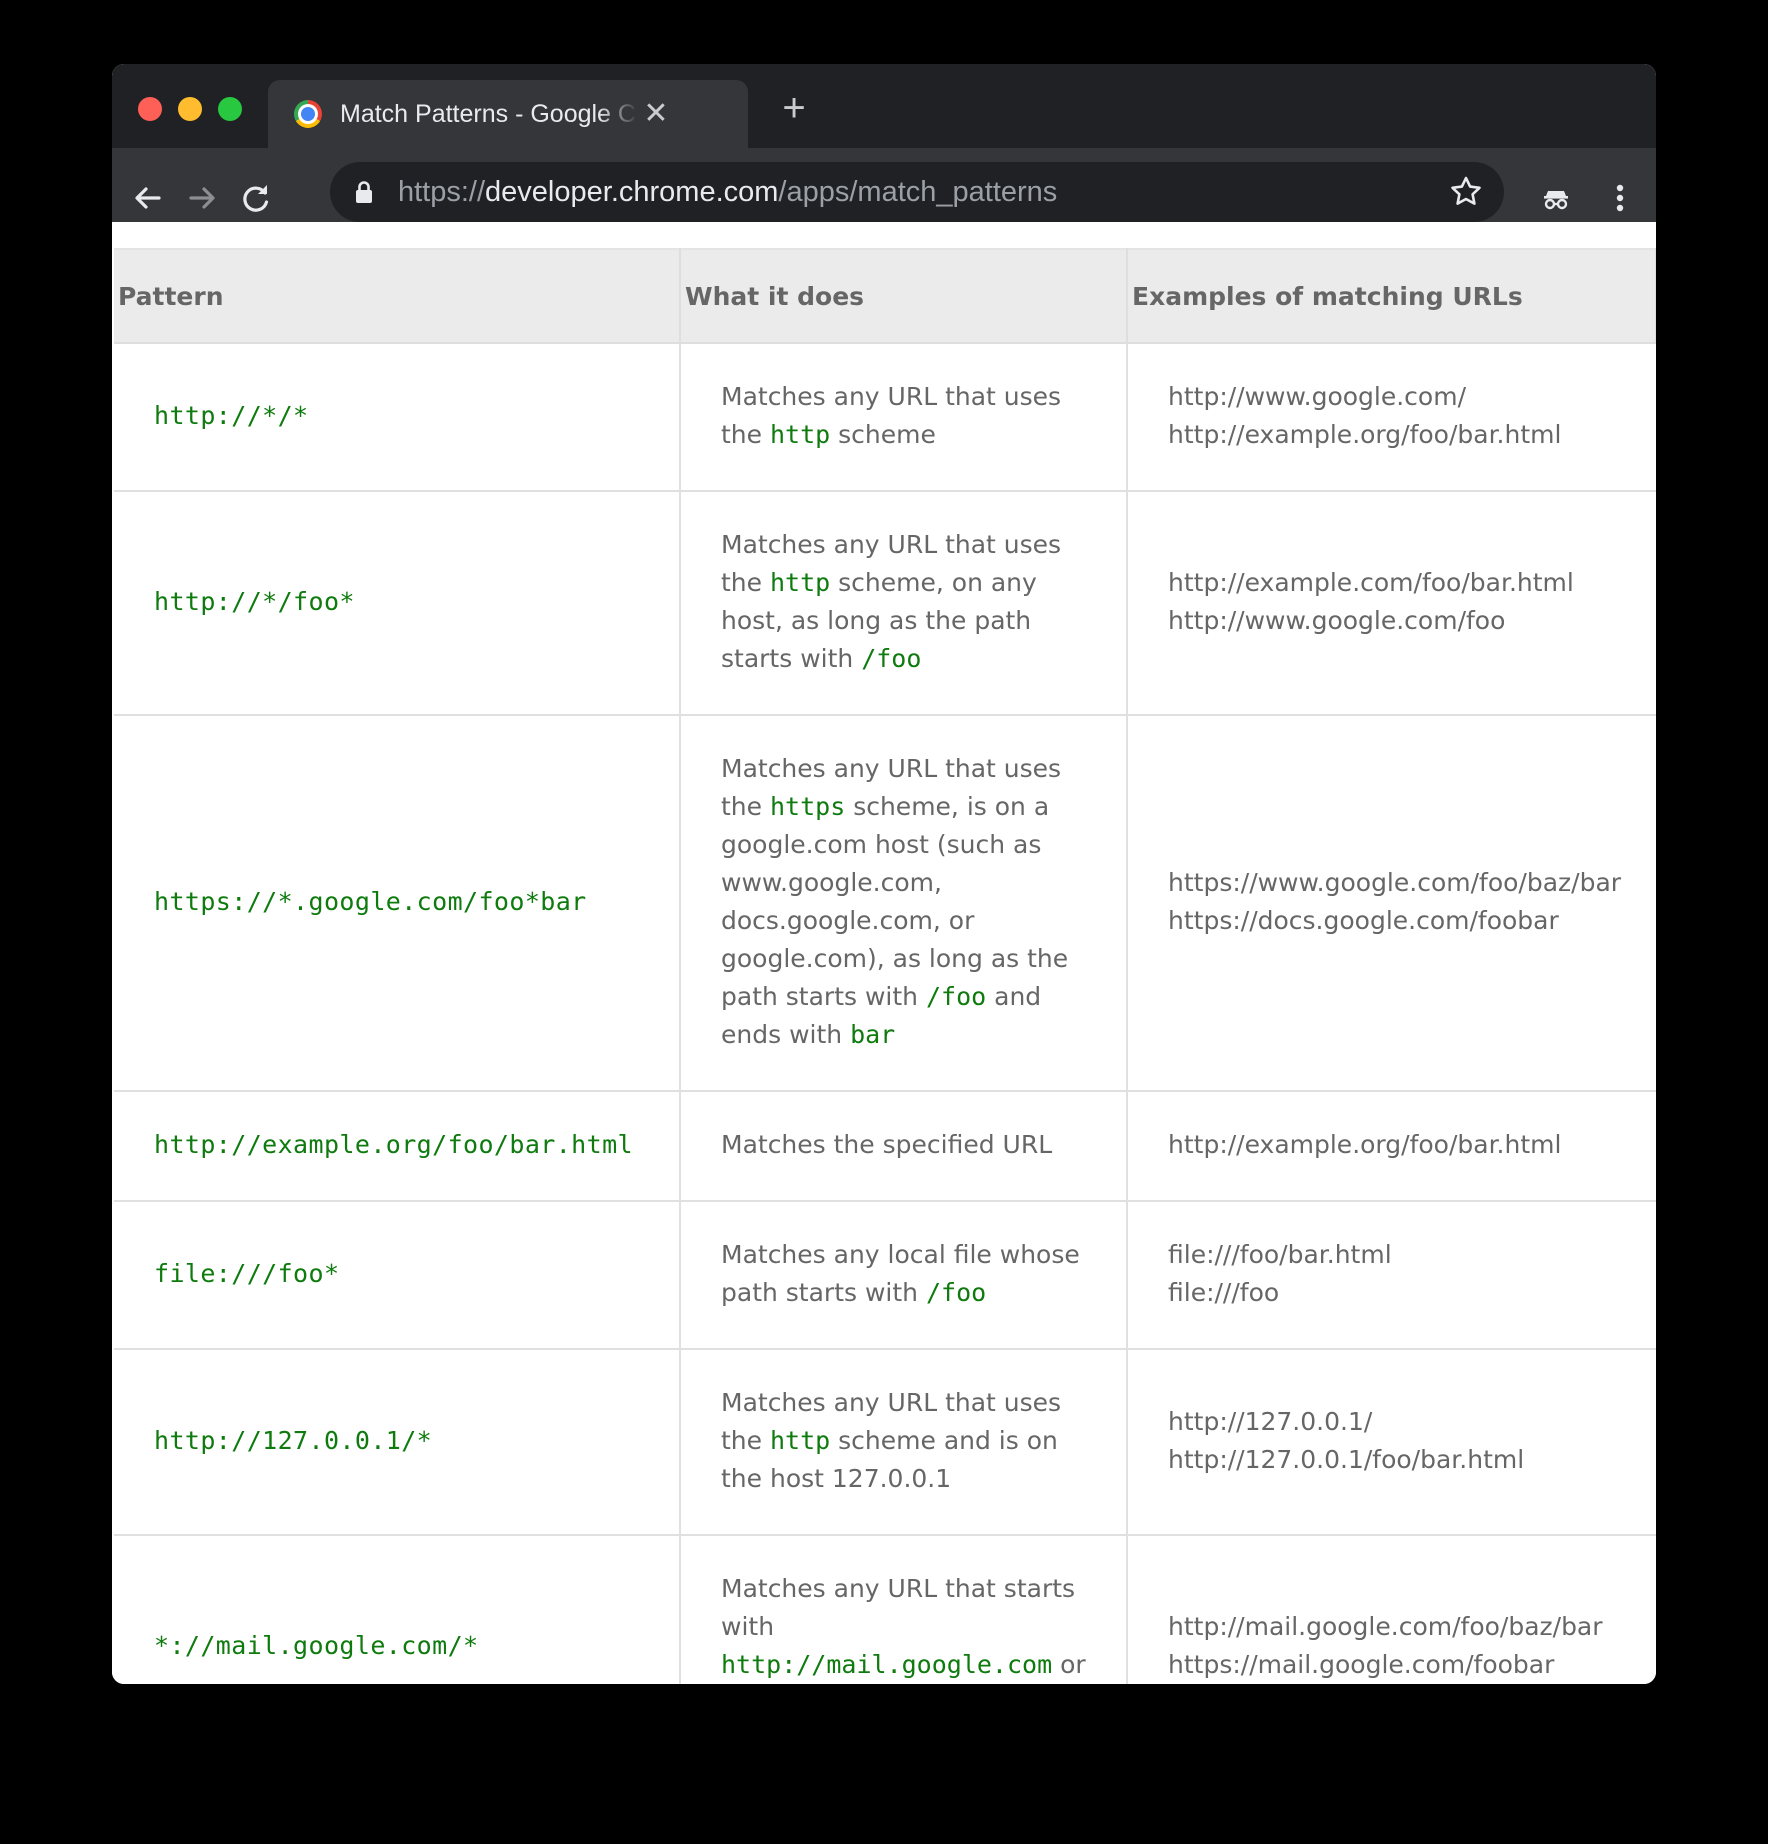 The image size is (1768, 1844). What do you see at coordinates (1069, 1664) in the screenshot?
I see `description-text: or` at bounding box center [1069, 1664].